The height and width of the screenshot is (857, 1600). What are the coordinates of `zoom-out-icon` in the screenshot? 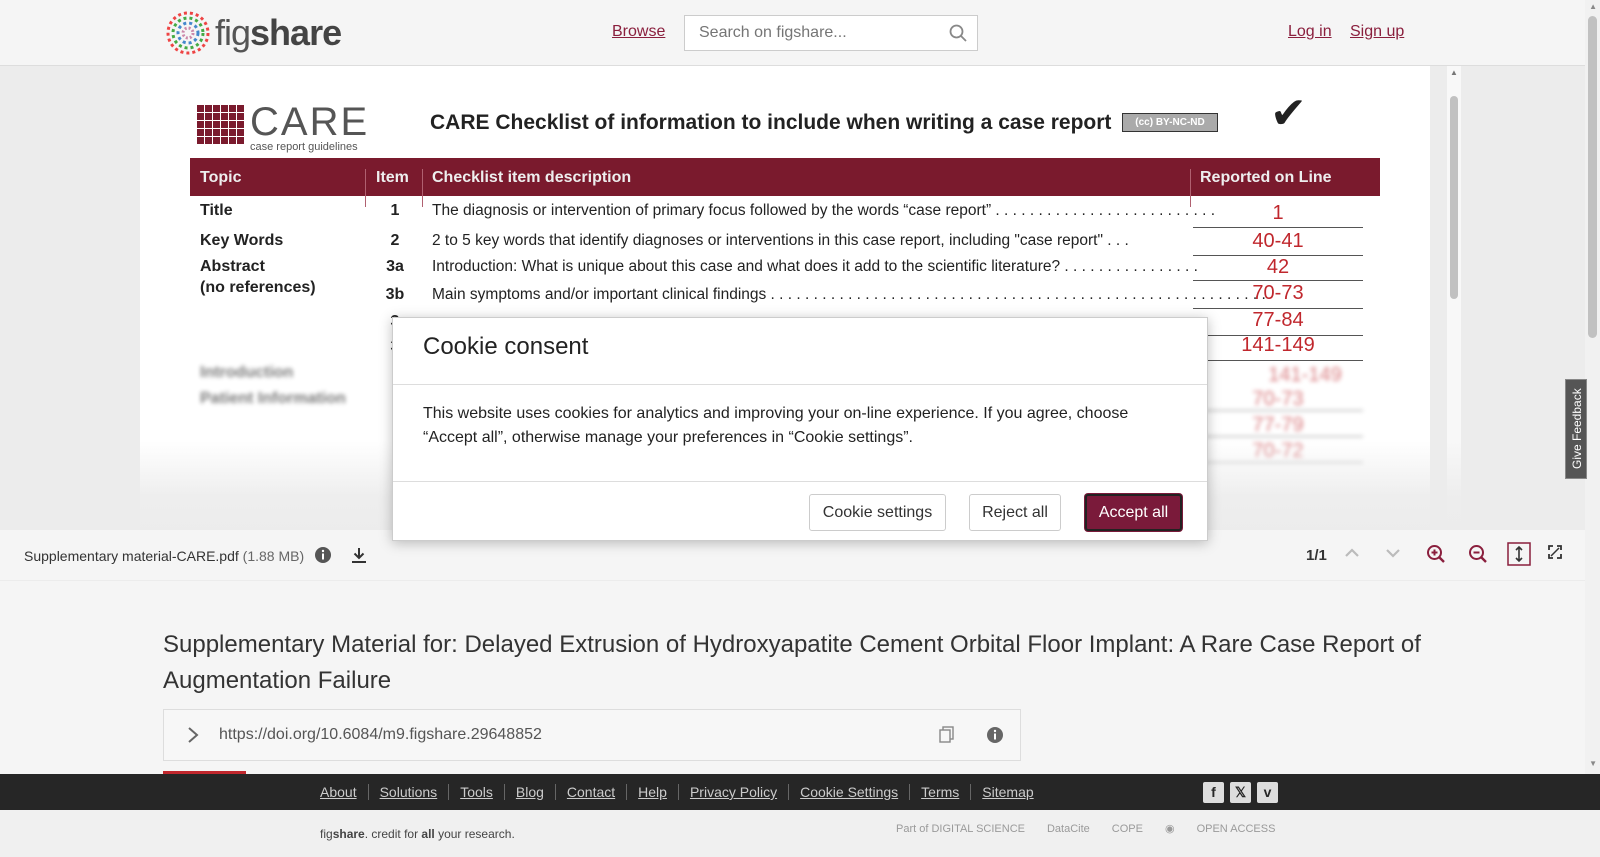 It's located at (1478, 554).